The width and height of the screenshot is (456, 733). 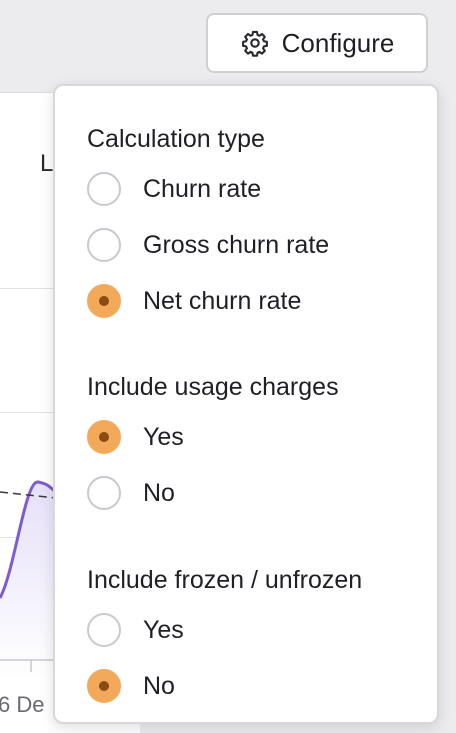 I want to click on chart-title-fragment: L, so click(x=47, y=163).